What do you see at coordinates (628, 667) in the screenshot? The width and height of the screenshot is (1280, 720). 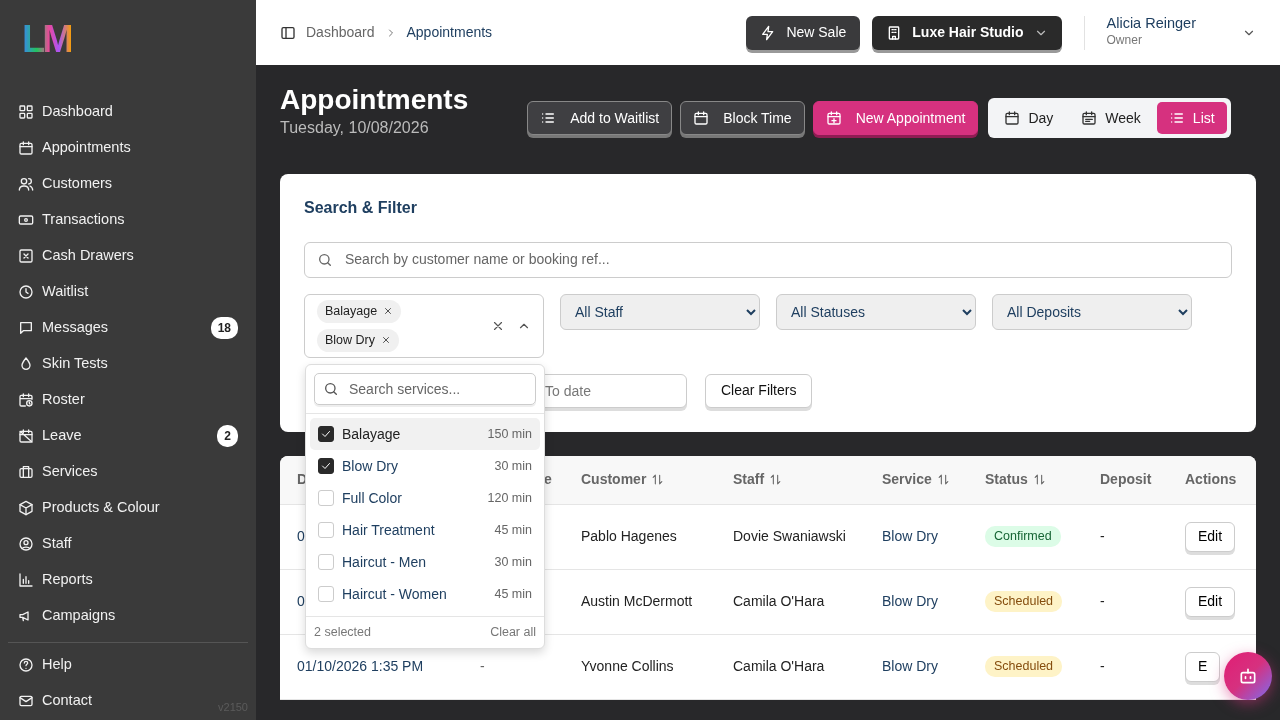 I see `customer-name: Yvonne Collins` at bounding box center [628, 667].